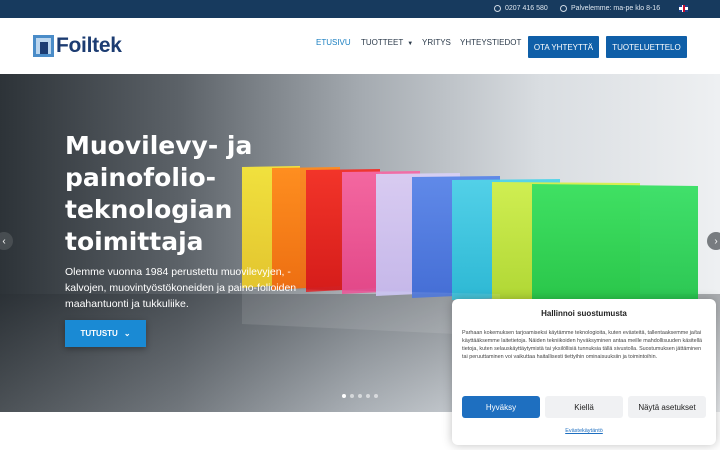 The width and height of the screenshot is (720, 450). What do you see at coordinates (667, 407) in the screenshot?
I see `show-settings-button: Näytä asetukset` at bounding box center [667, 407].